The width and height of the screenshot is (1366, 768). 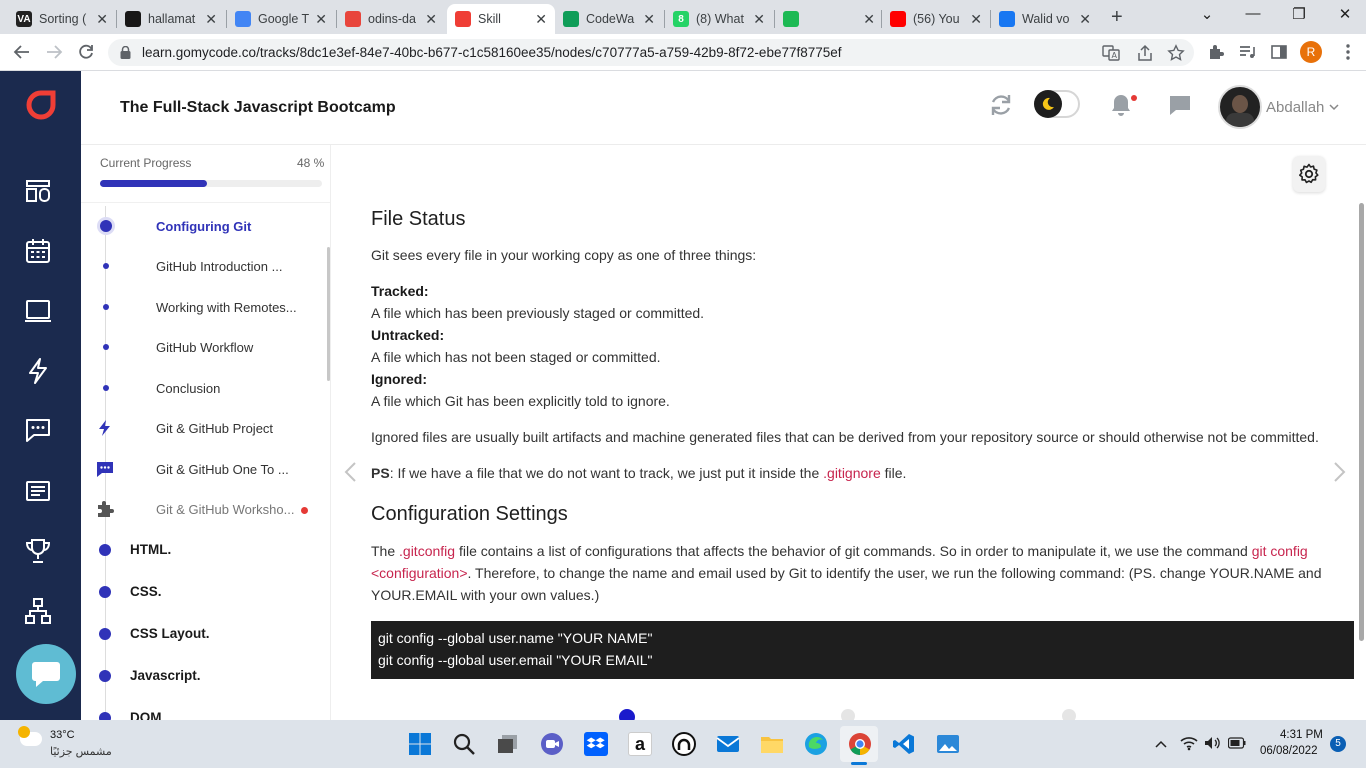 What do you see at coordinates (38, 551) in the screenshot?
I see `trophy-icon` at bounding box center [38, 551].